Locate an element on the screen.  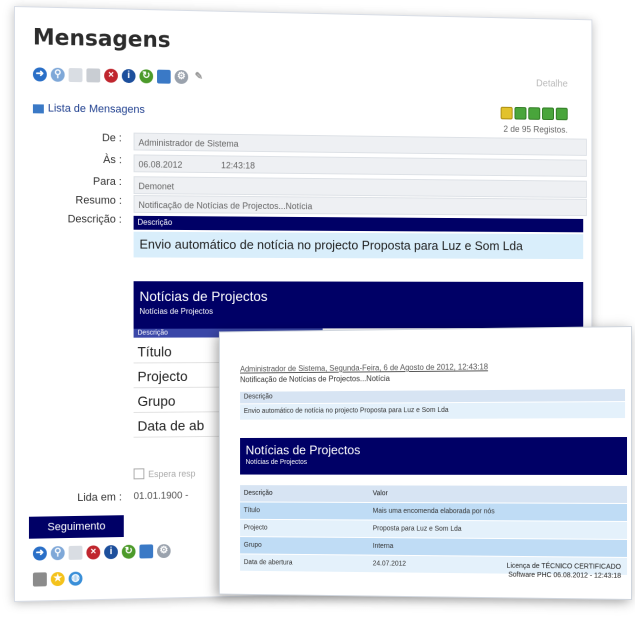
await-reply-checkbox: Espera resp is located at coordinates (164, 474).